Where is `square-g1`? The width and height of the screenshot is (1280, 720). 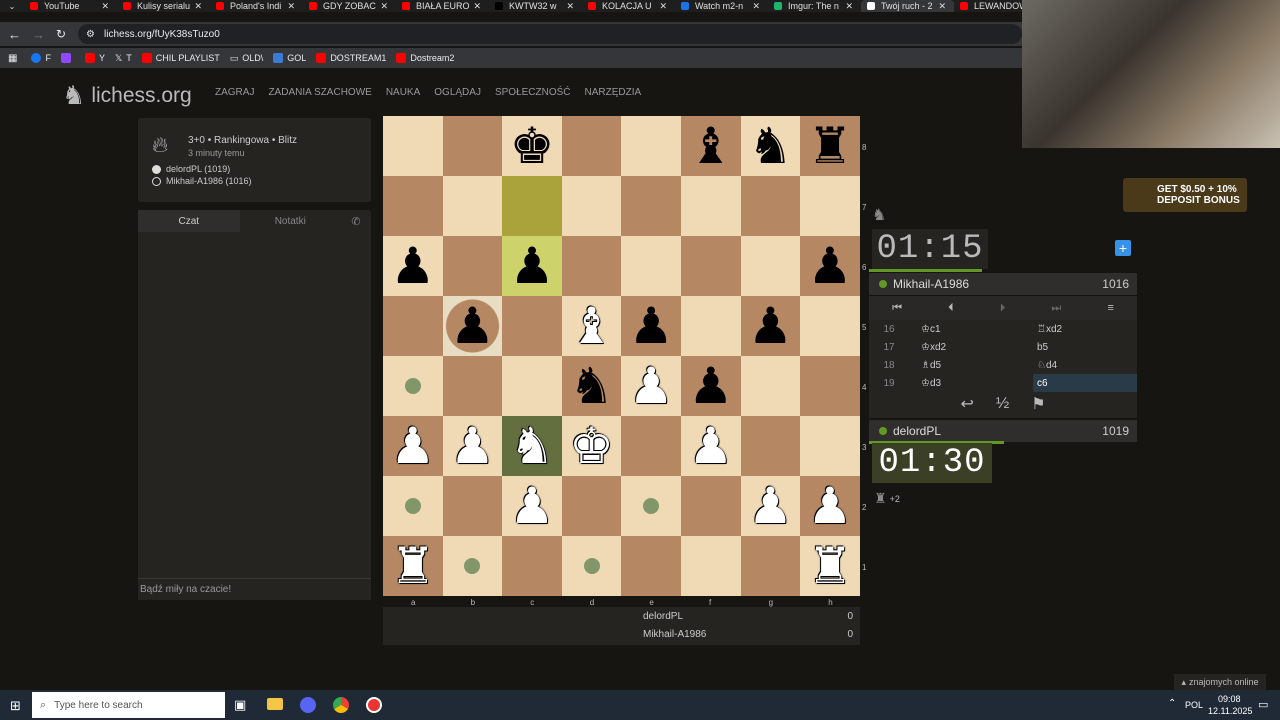 square-g1 is located at coordinates (770, 566).